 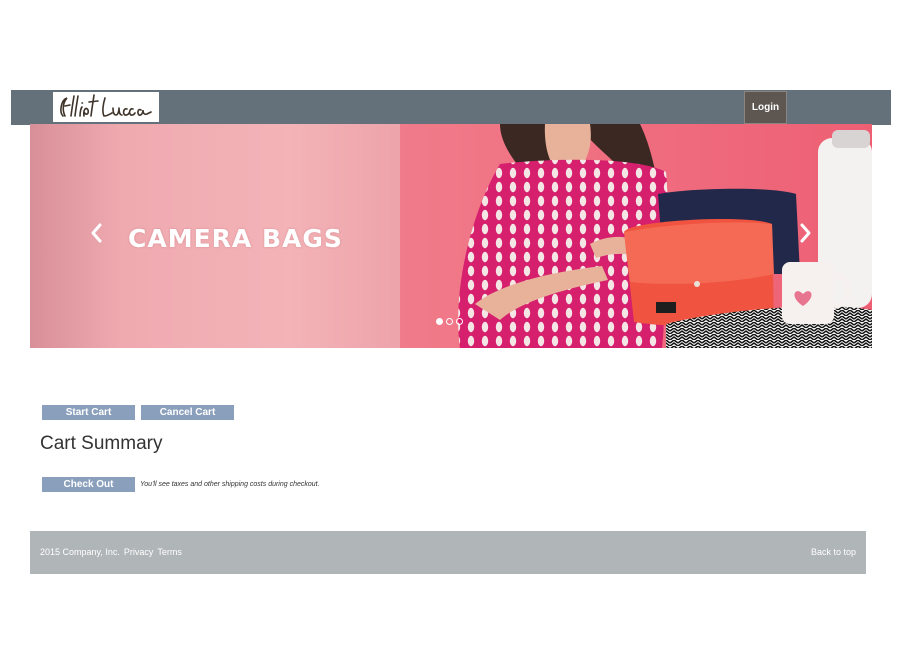 I want to click on top-navbar: Login, so click(x=451, y=107).